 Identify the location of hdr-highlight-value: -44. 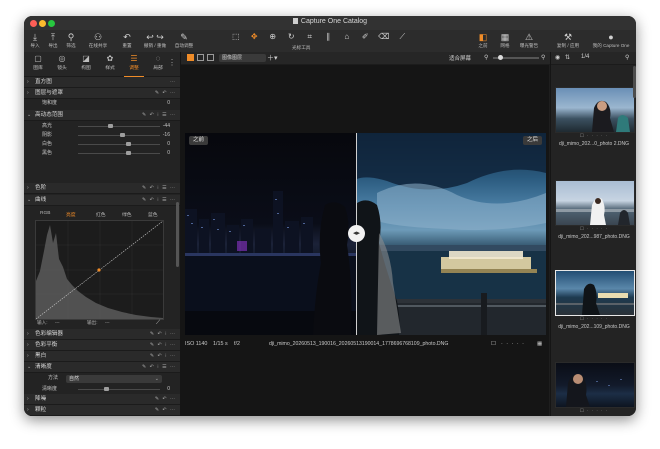
(166, 126).